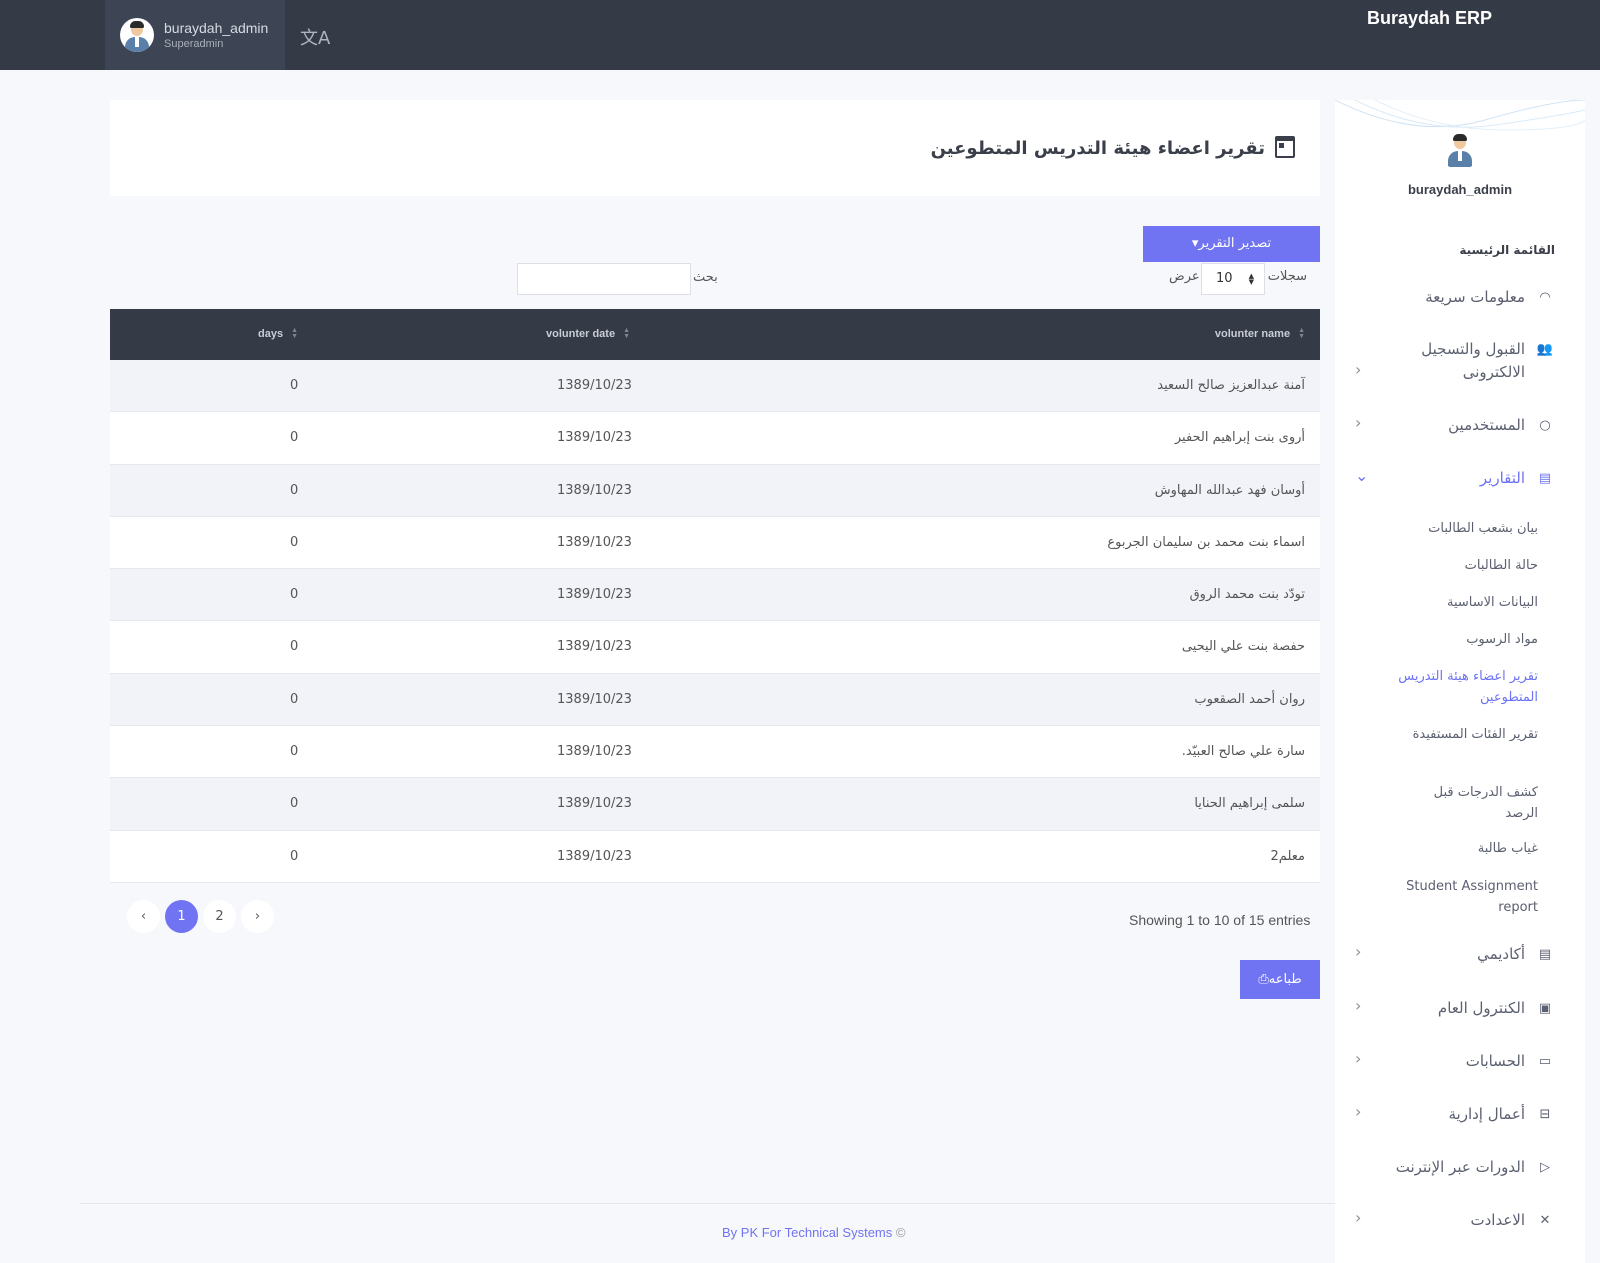 This screenshot has width=1600, height=1263. Describe the element at coordinates (1285, 979) in the screenshot. I see `print-label: طباعه` at that location.